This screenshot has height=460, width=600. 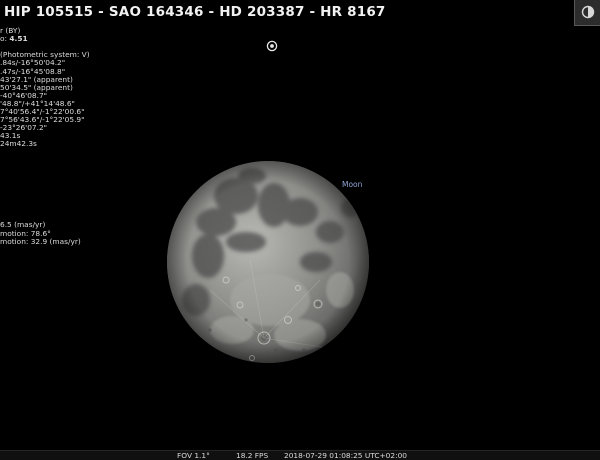 What do you see at coordinates (193, 455) in the screenshot?
I see `fov-readout: FOV 1.1°` at bounding box center [193, 455].